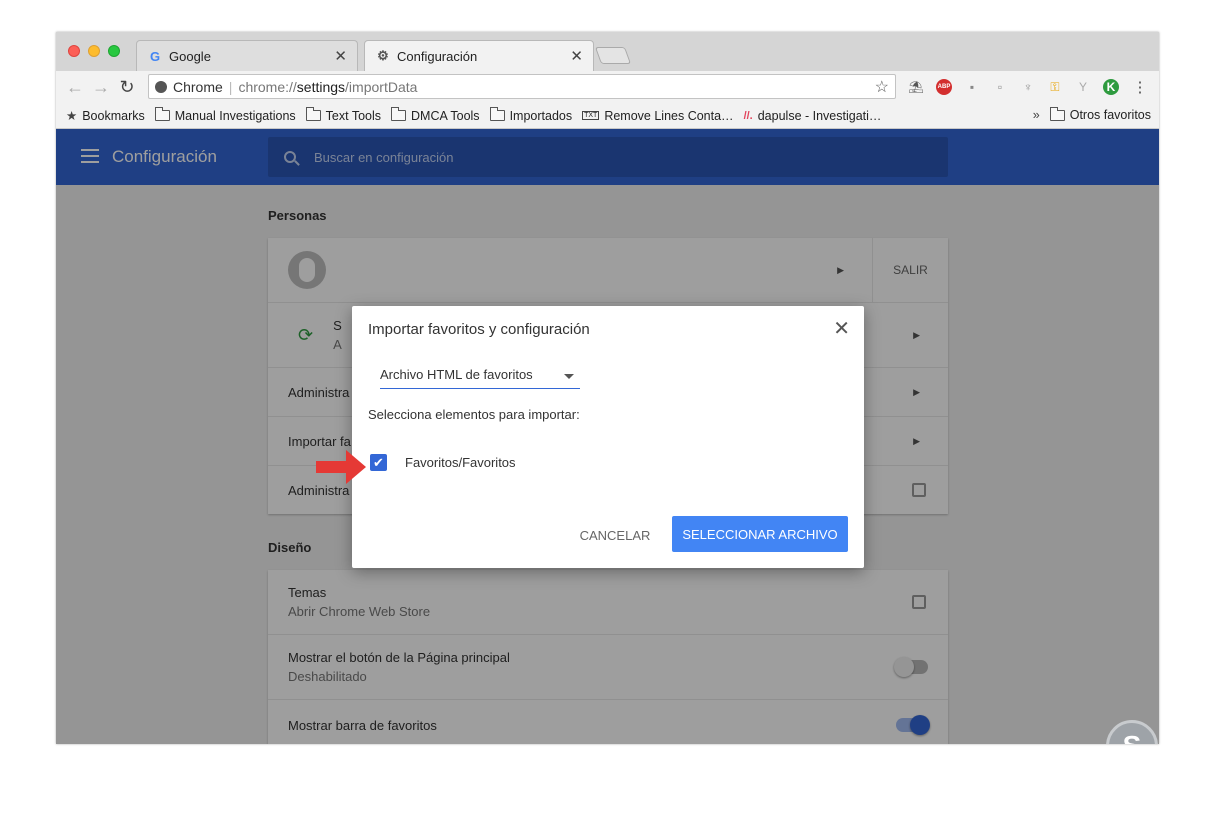 This screenshot has height=824, width=1215. Describe the element at coordinates (1055, 87) in the screenshot. I see `key-icon: ⚿` at that location.